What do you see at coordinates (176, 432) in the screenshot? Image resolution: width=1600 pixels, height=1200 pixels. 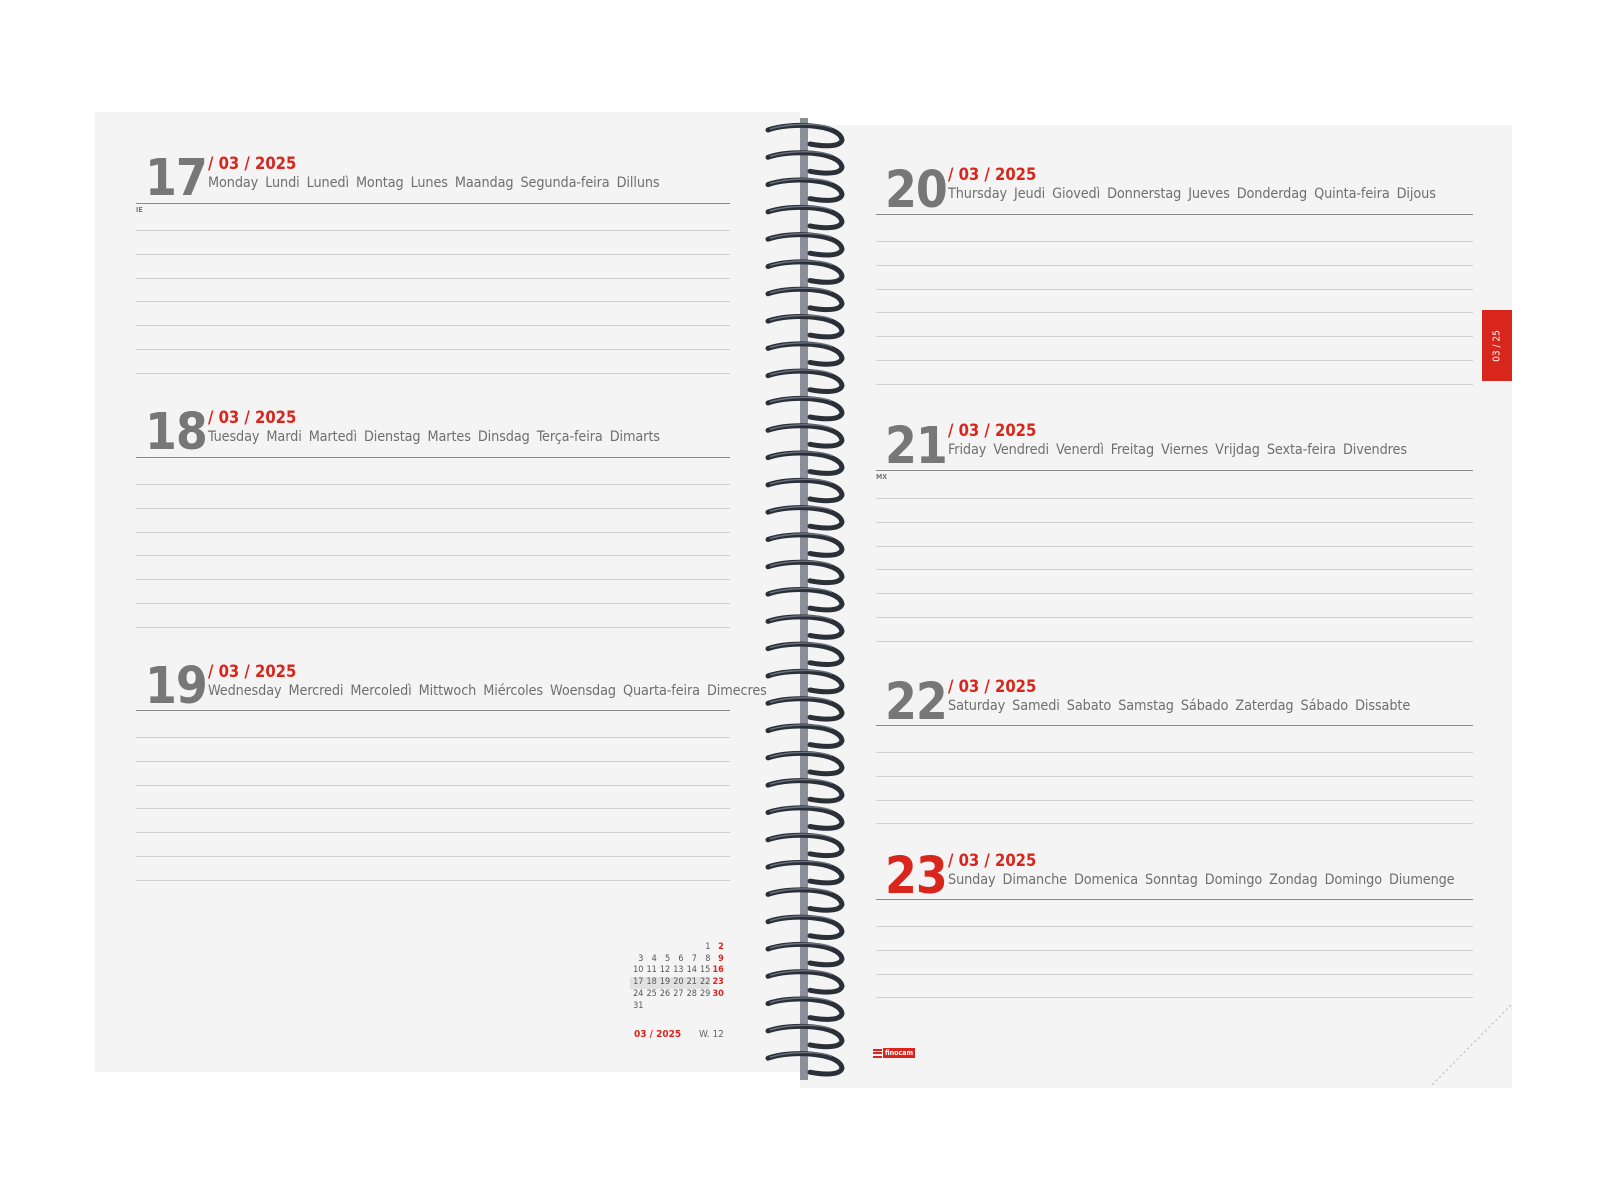 I see `day-number: 18` at bounding box center [176, 432].